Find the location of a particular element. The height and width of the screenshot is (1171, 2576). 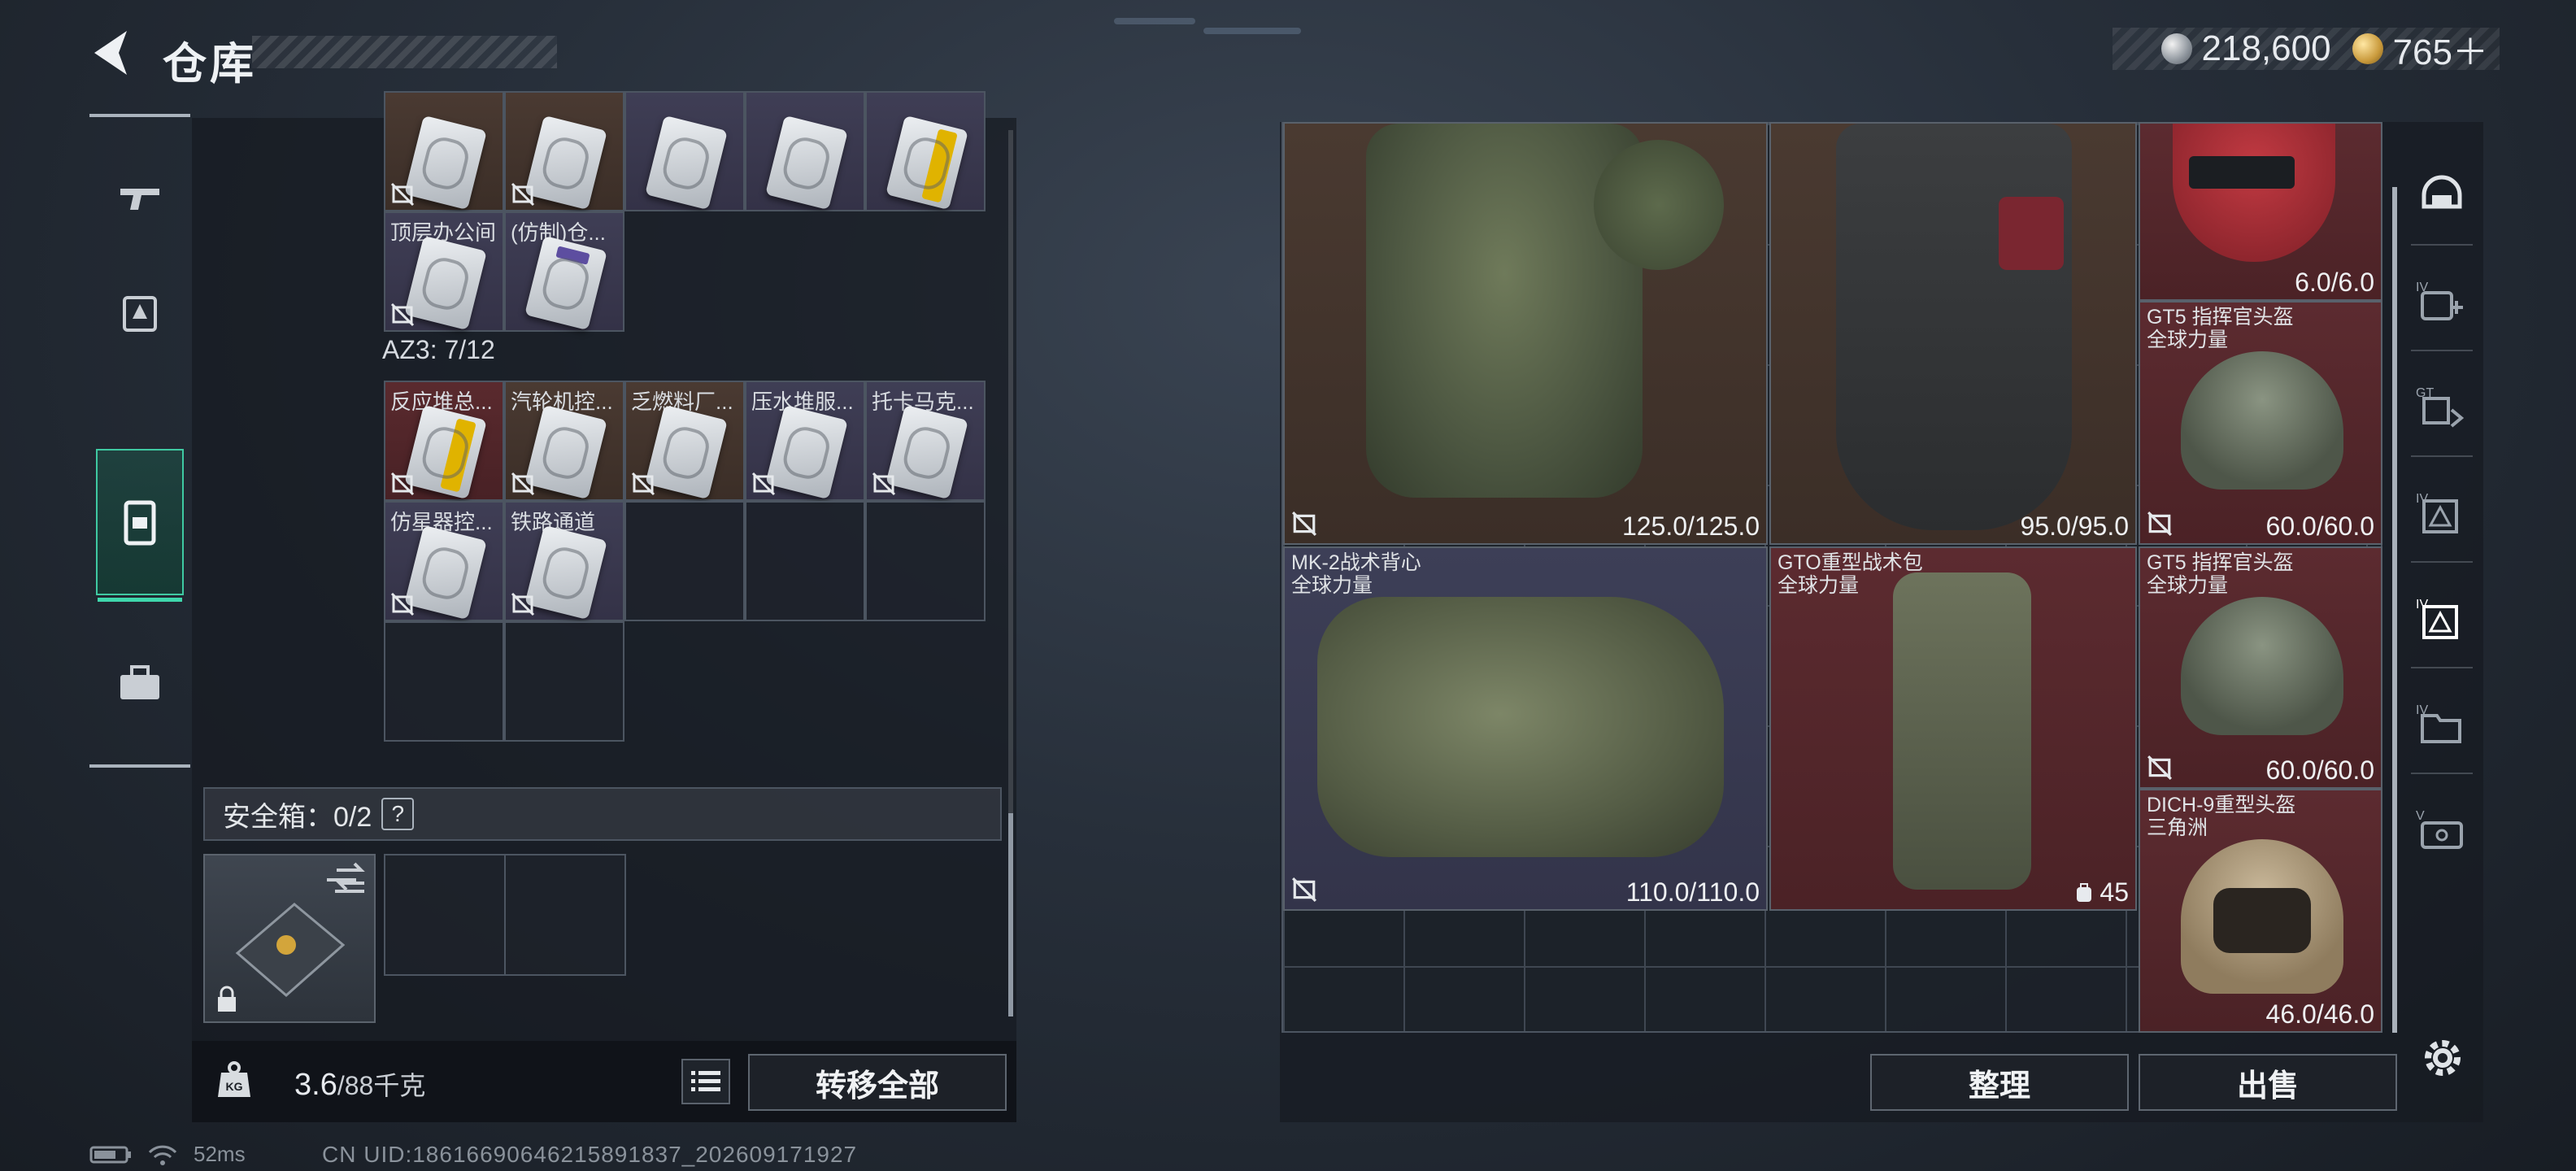

tier-label: IV is located at coordinates (2422, 499).